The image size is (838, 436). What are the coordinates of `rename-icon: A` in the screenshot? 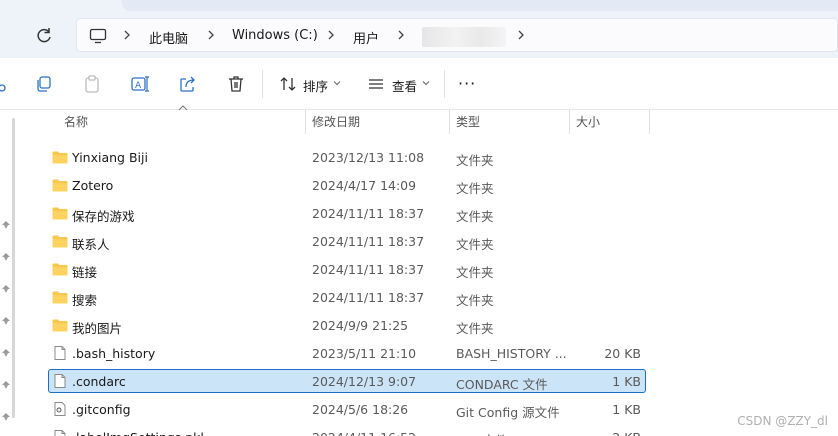 It's located at (140, 84).